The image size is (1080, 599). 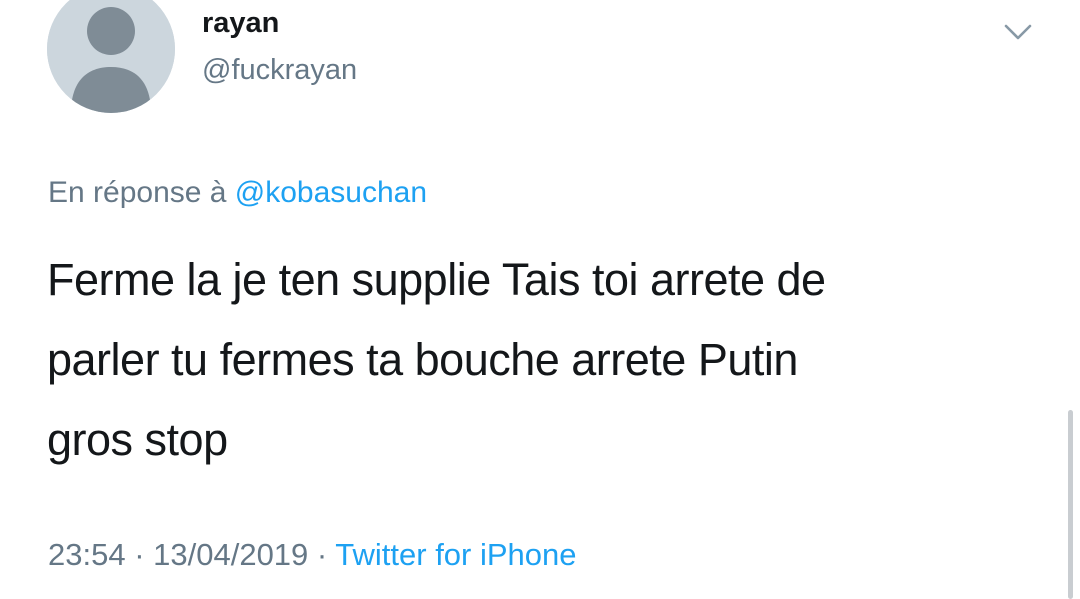 What do you see at coordinates (422, 359) in the screenshot?
I see `tweet-text-line: parler tu fermes ta bouche arrete Putin` at bounding box center [422, 359].